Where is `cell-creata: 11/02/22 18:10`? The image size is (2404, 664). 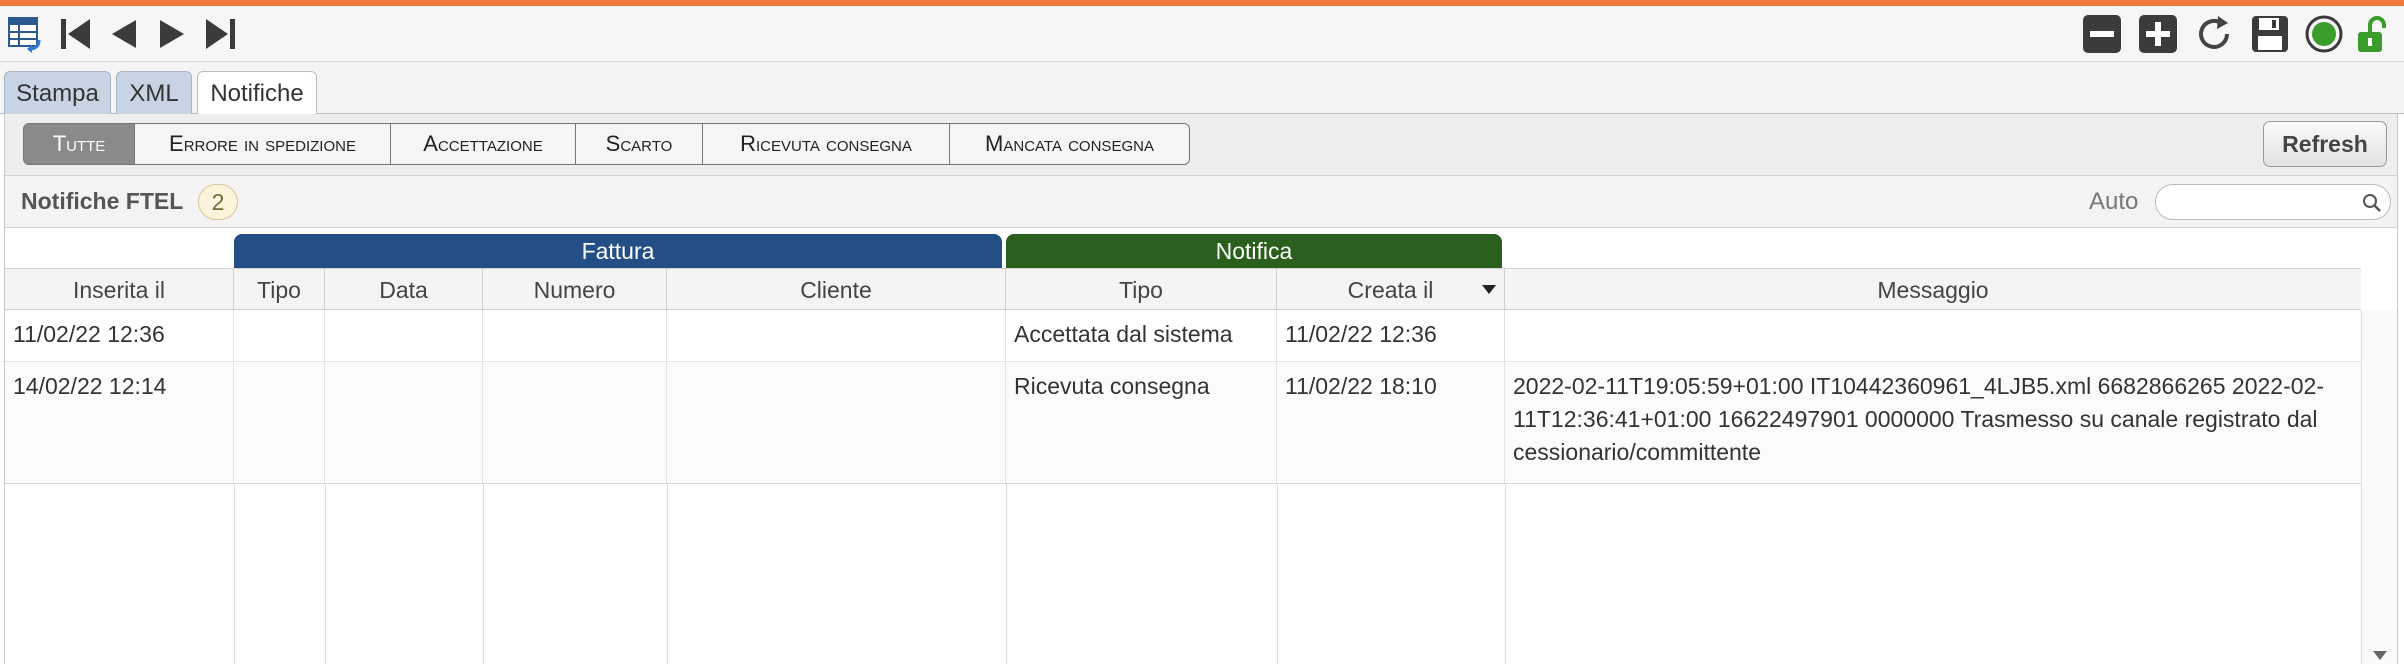
cell-creata: 11/02/22 18:10 is located at coordinates (1391, 422).